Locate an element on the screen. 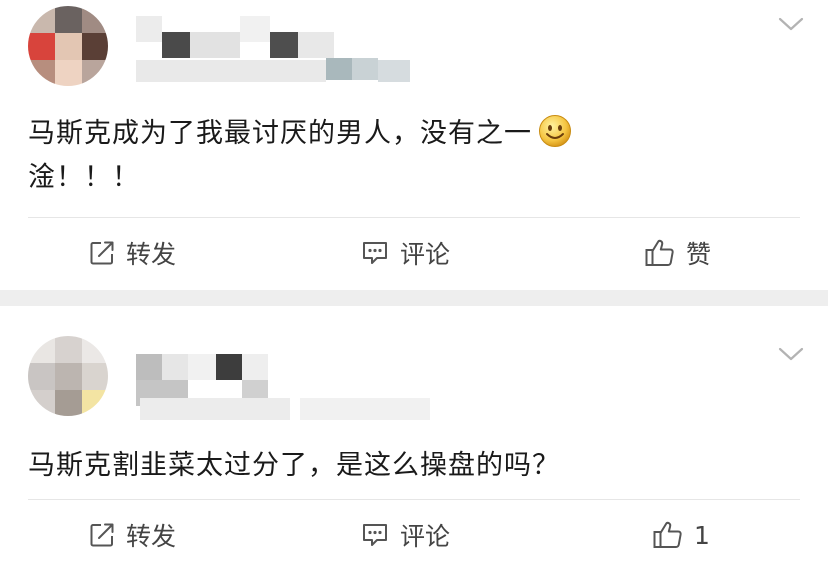  like-label: 赞 is located at coordinates (699, 254).